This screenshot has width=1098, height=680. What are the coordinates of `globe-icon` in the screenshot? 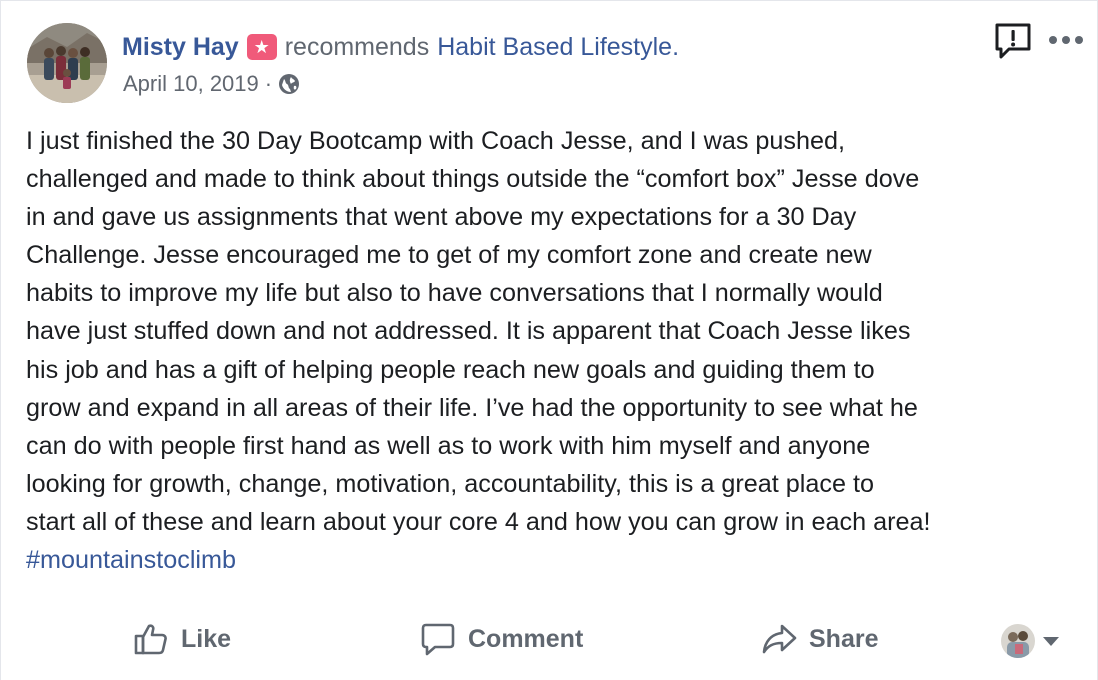 It's located at (289, 84).